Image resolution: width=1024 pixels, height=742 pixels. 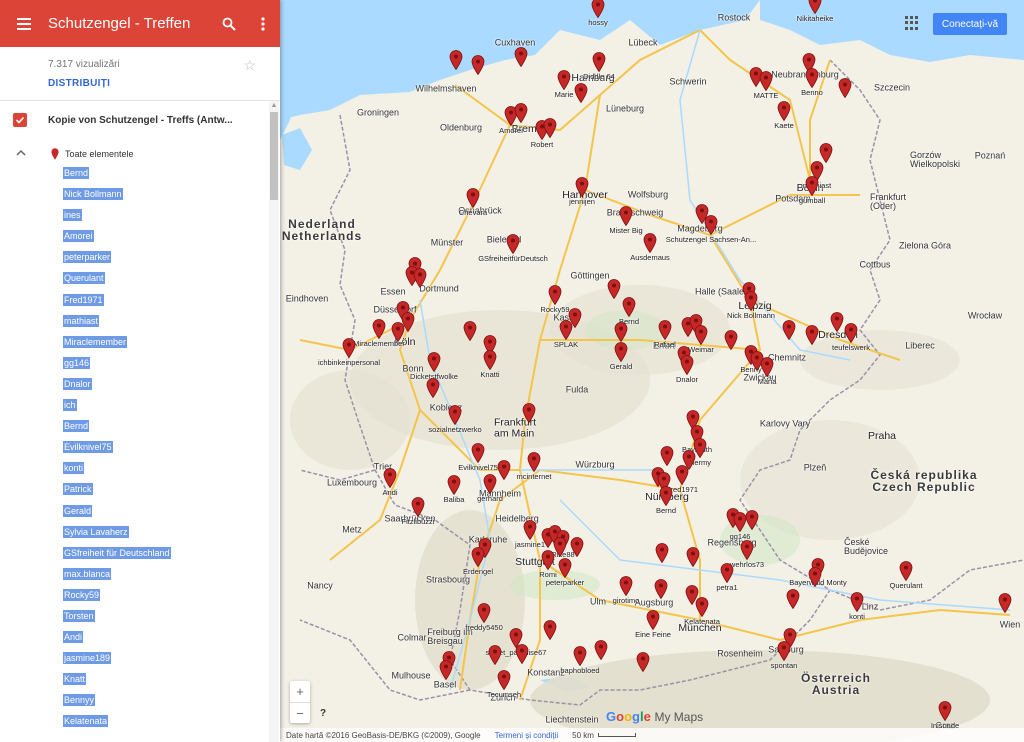 What do you see at coordinates (134, 679) in the screenshot?
I see `list-item: Knatt` at bounding box center [134, 679].